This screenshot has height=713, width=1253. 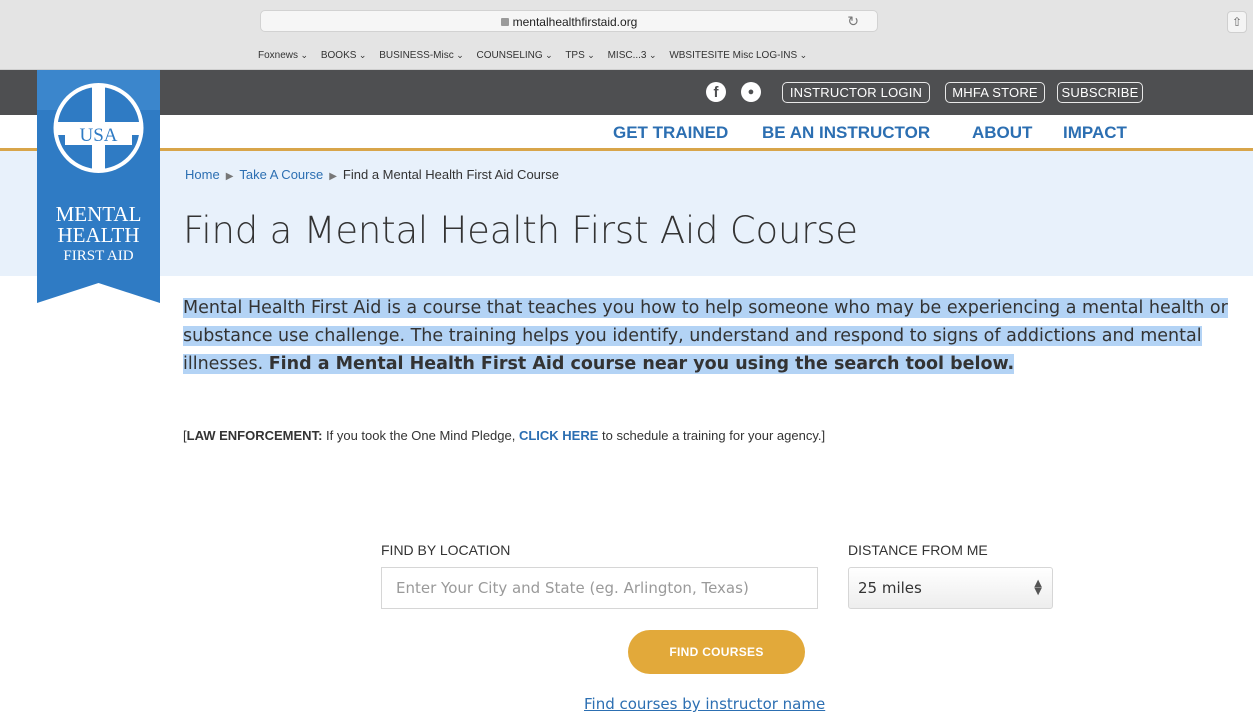 I want to click on logo-line-2: HEALTH, so click(x=98, y=235).